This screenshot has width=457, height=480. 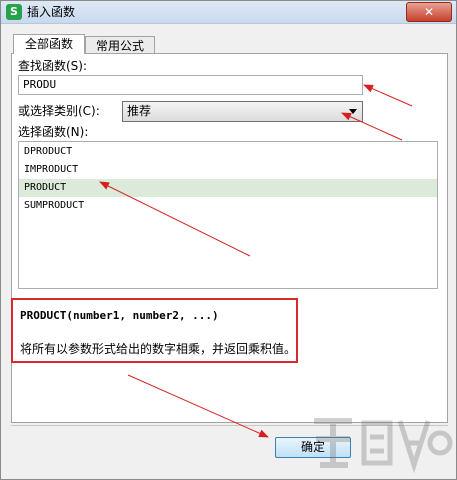 What do you see at coordinates (53, 66) in the screenshot?
I see `search-label: 查找函数(S):` at bounding box center [53, 66].